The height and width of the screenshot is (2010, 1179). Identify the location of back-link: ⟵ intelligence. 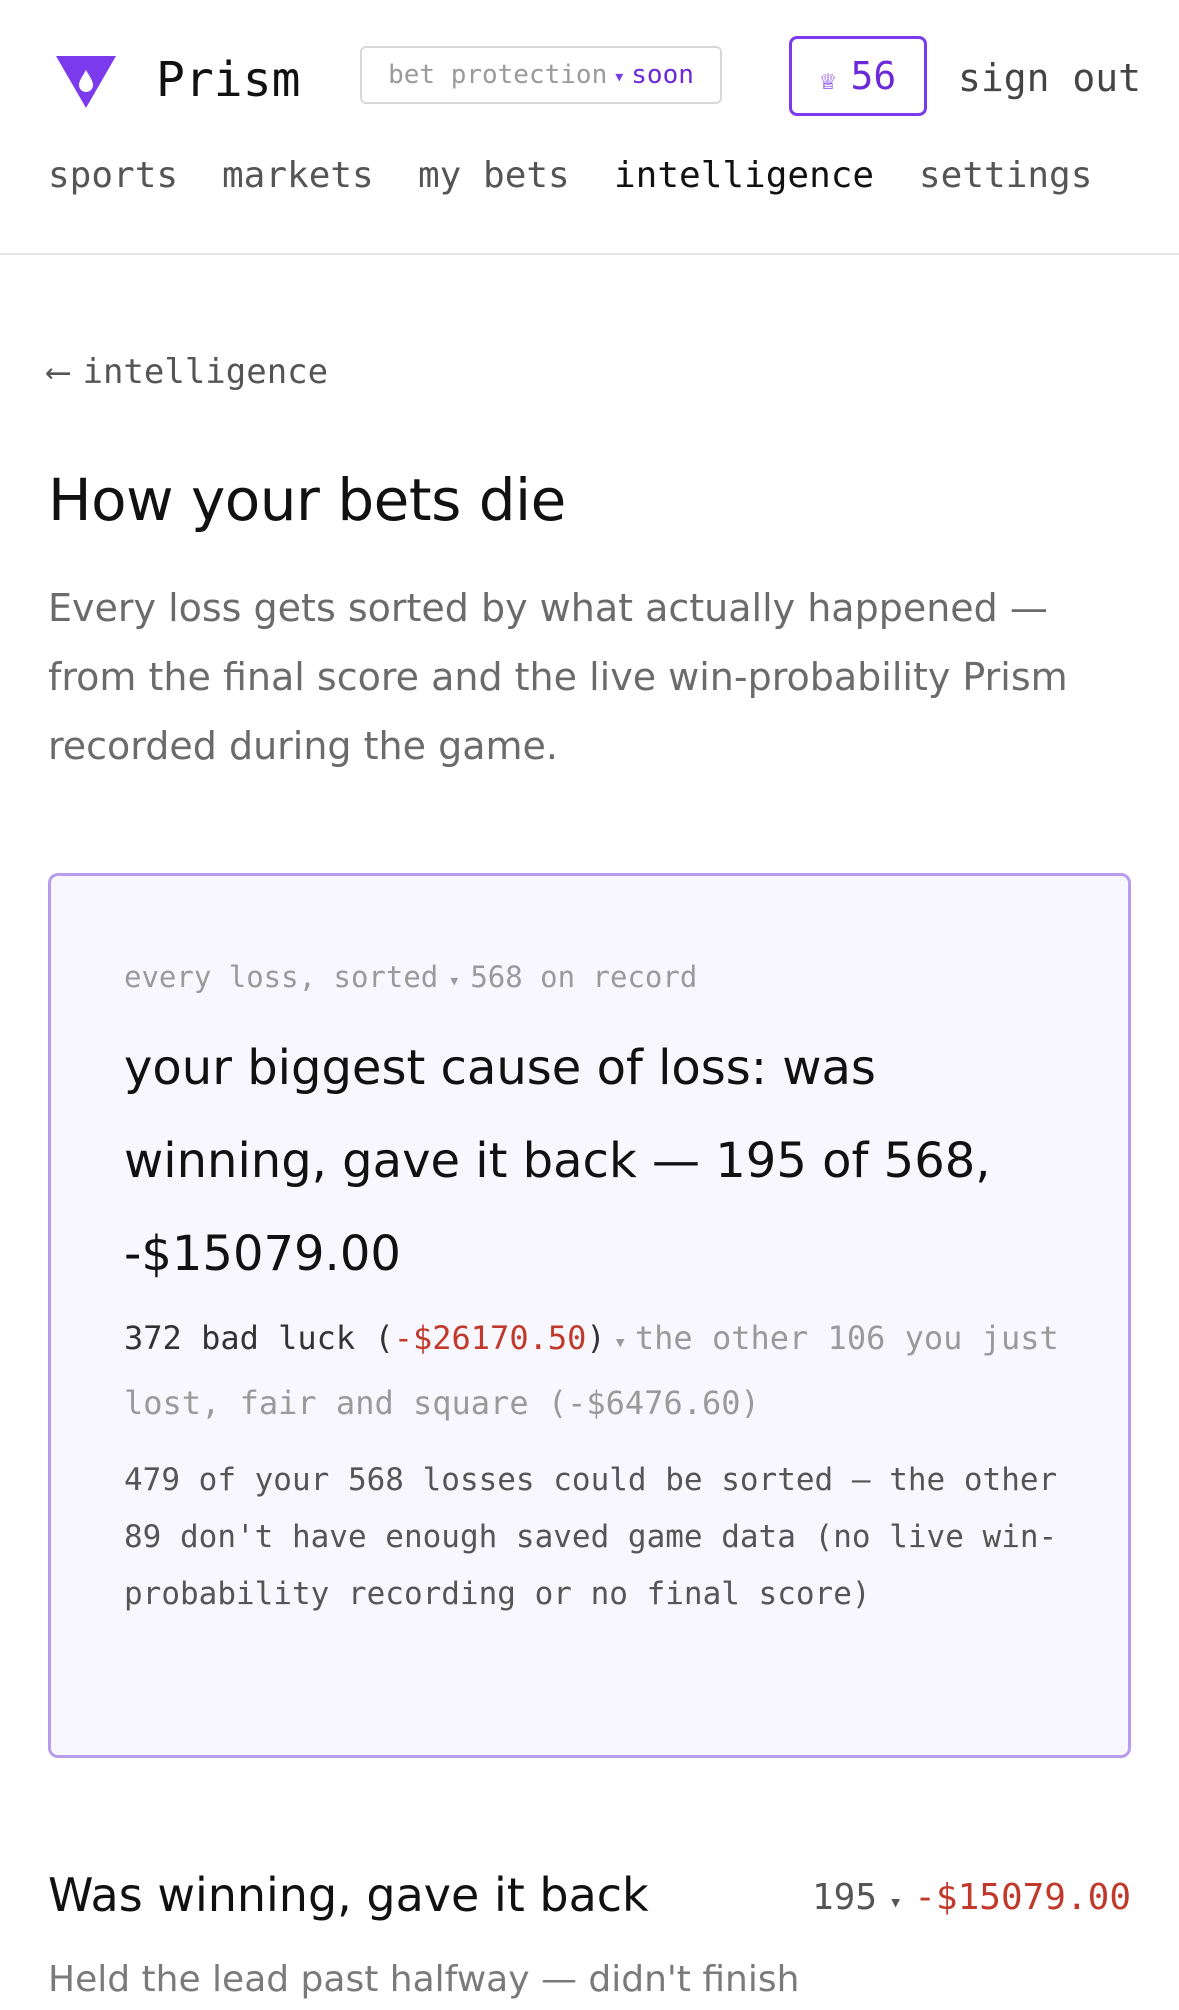
(188, 372).